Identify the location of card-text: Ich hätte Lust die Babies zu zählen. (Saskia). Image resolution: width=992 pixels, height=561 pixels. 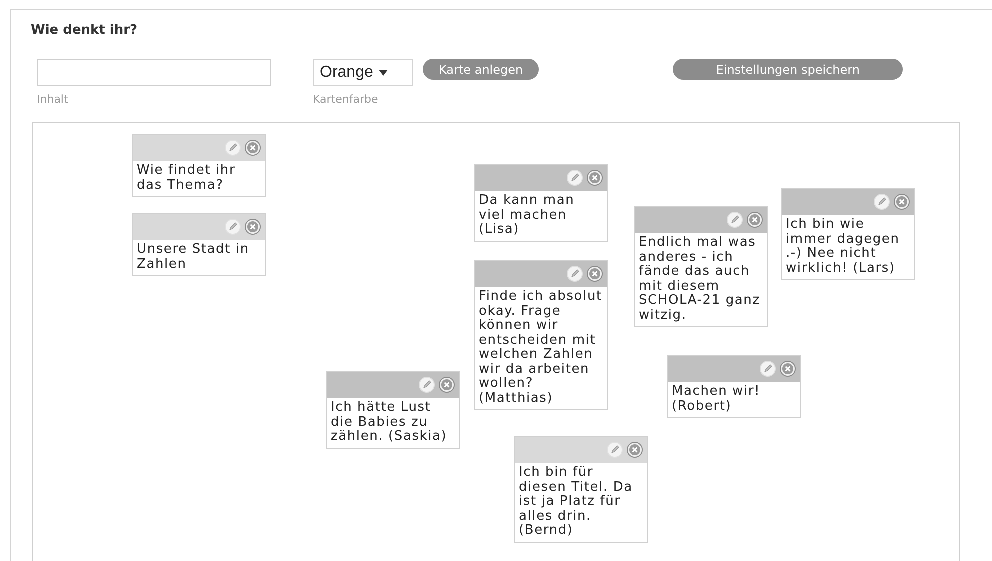
(389, 422).